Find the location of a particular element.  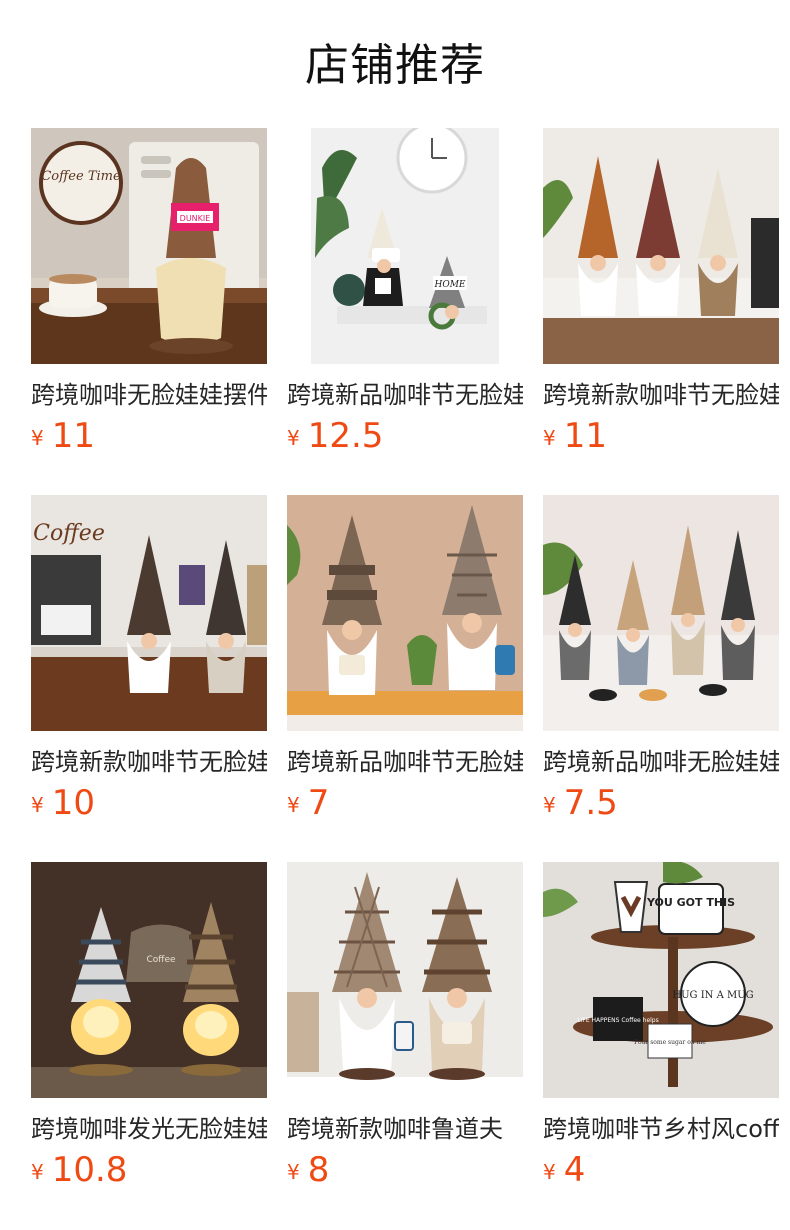

product-name: 跨境咖啡发光无脸娃娃 is located at coordinates (149, 1129).